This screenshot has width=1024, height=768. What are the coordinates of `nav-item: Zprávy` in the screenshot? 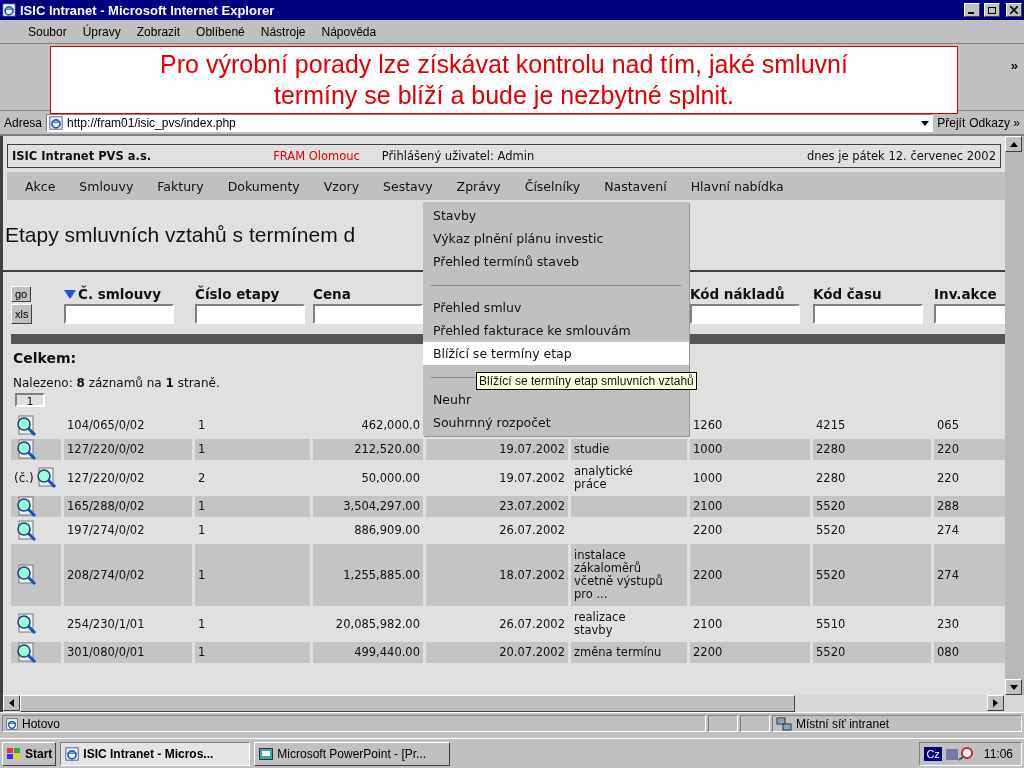 It's located at (478, 186).